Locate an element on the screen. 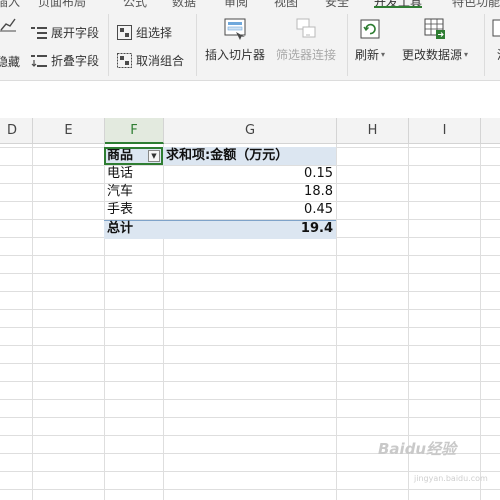 The image size is (500, 500). clear-button: 清 is located at coordinates (495, 39).